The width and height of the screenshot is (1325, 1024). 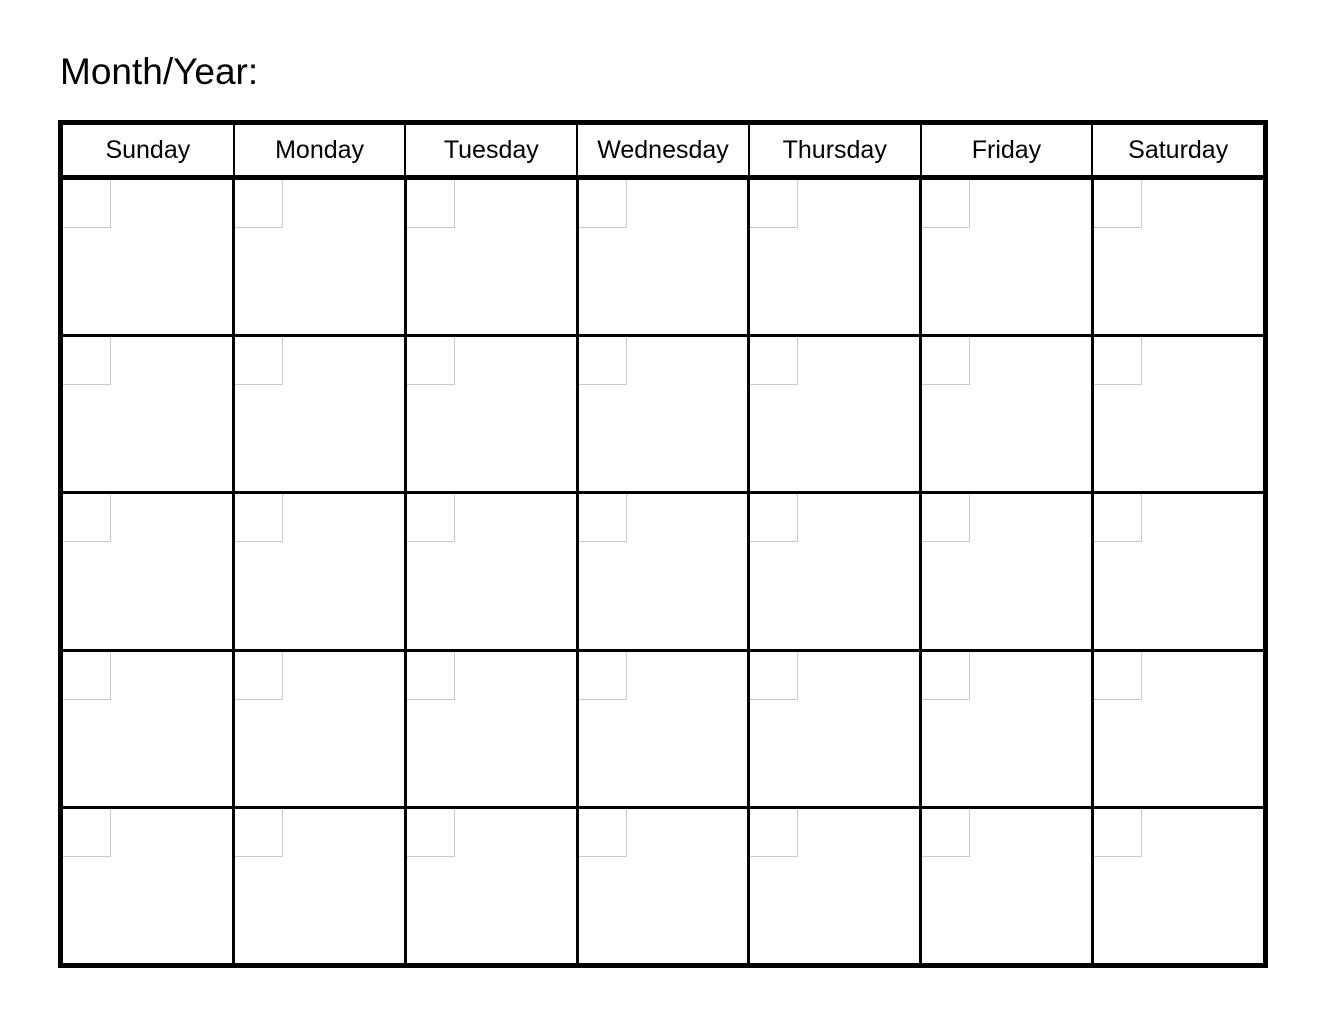 What do you see at coordinates (1008, 150) in the screenshot?
I see `weekday-header-friday: Friday` at bounding box center [1008, 150].